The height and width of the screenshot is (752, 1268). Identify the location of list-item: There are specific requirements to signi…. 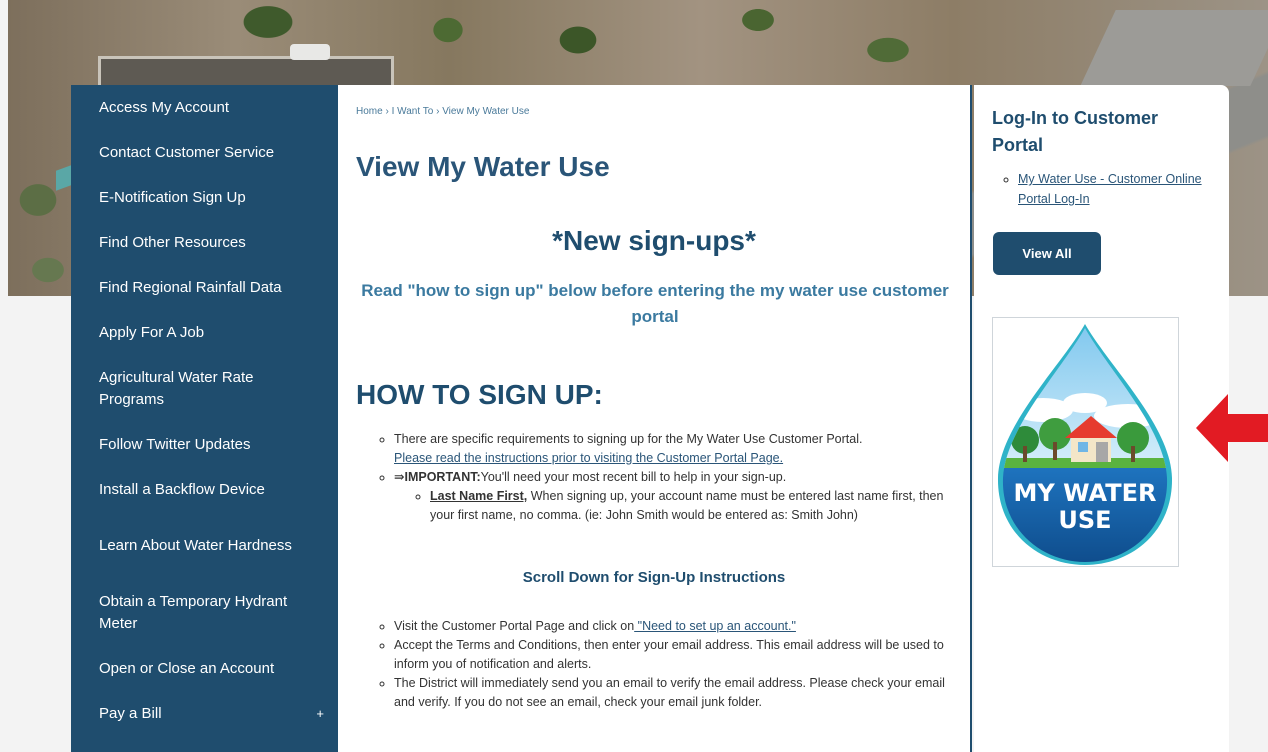
(679, 449).